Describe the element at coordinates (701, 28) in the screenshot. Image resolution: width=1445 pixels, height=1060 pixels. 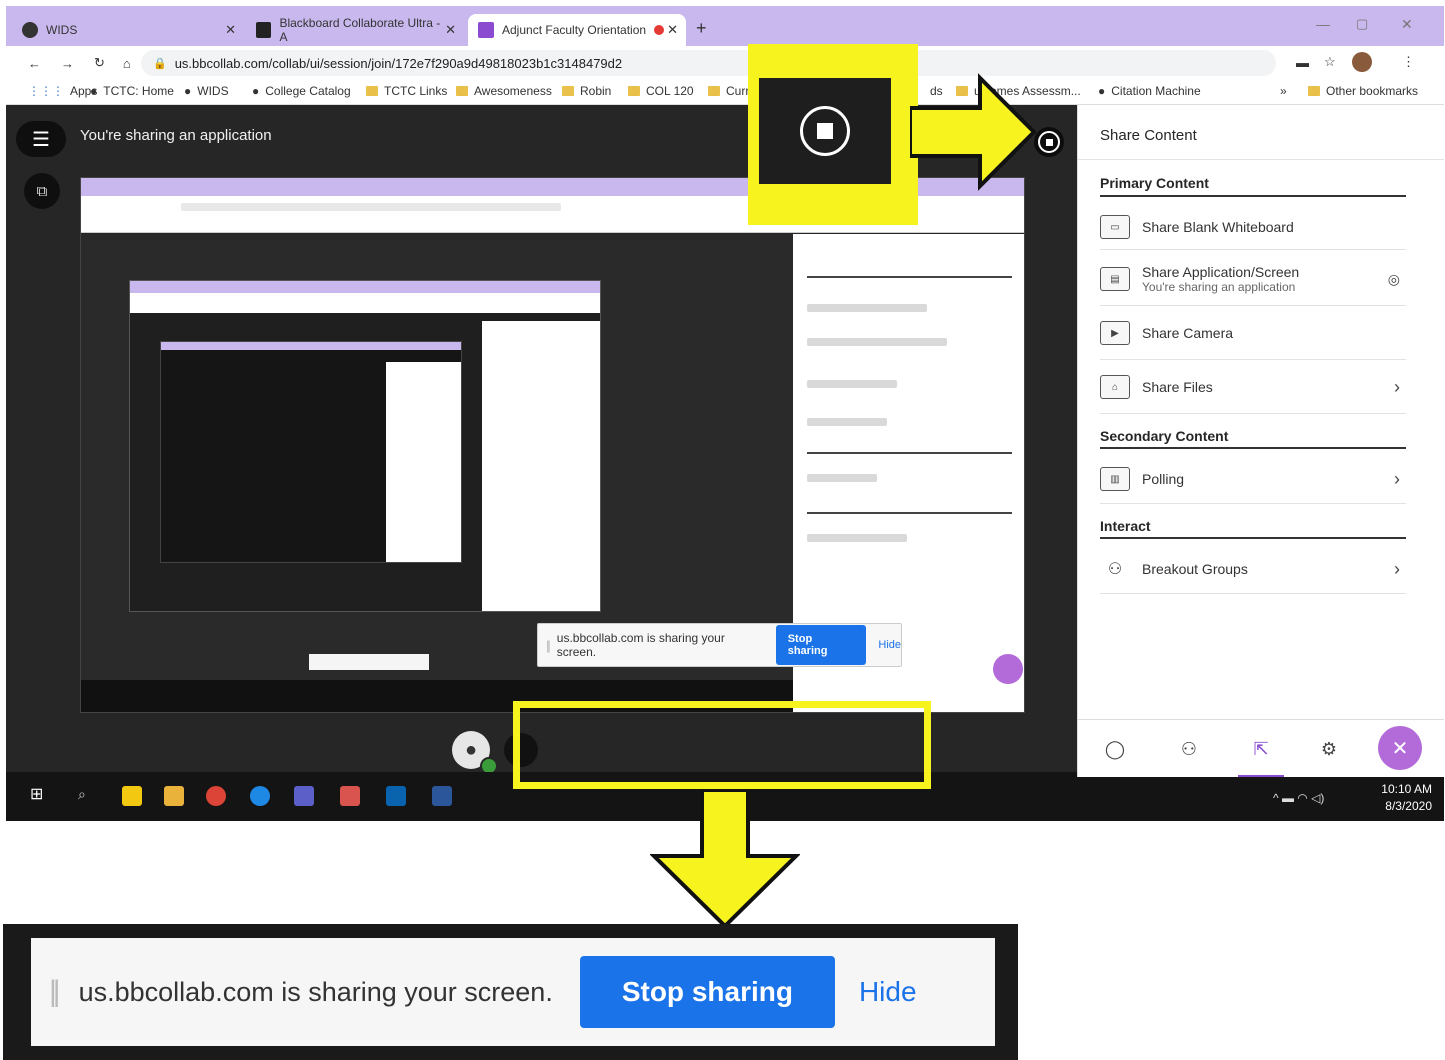
I see `new-tab-button: +` at that location.